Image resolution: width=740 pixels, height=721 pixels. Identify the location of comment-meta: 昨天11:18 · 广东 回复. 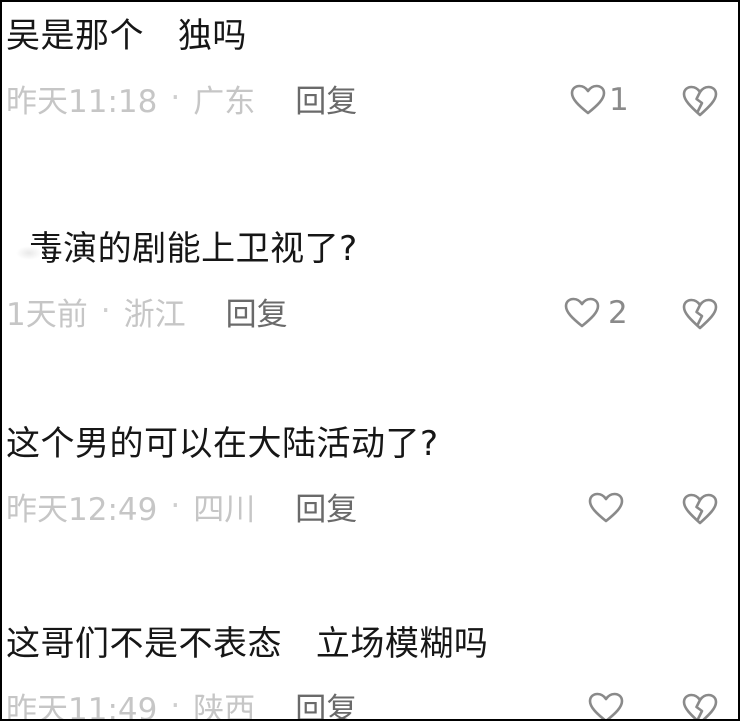
(181, 98).